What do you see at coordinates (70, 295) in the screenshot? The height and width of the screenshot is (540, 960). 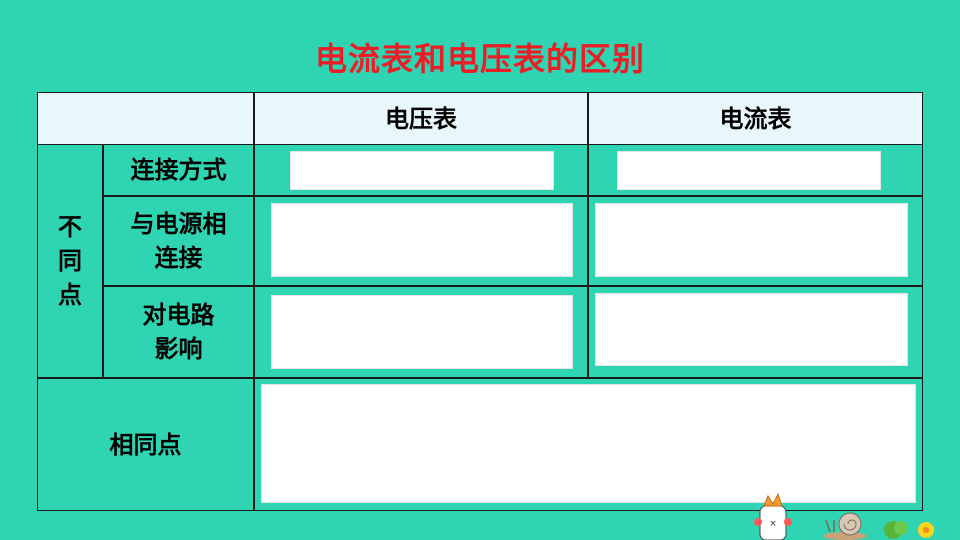 I see `differences-char-3: 点` at bounding box center [70, 295].